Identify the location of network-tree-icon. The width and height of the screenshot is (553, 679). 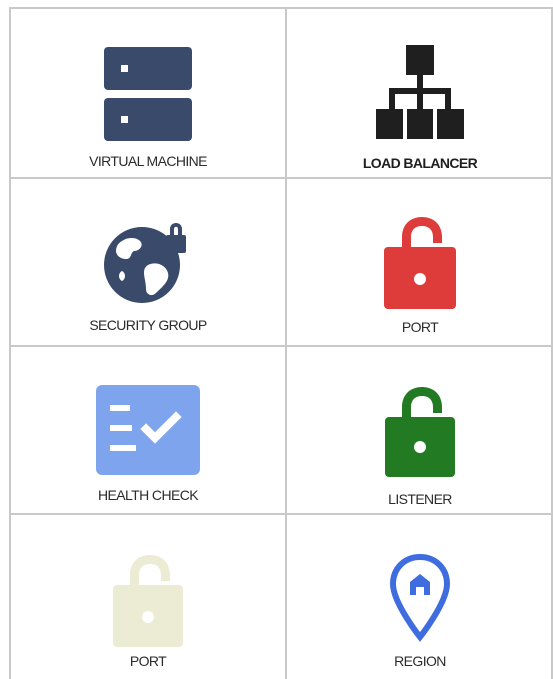
(420, 93).